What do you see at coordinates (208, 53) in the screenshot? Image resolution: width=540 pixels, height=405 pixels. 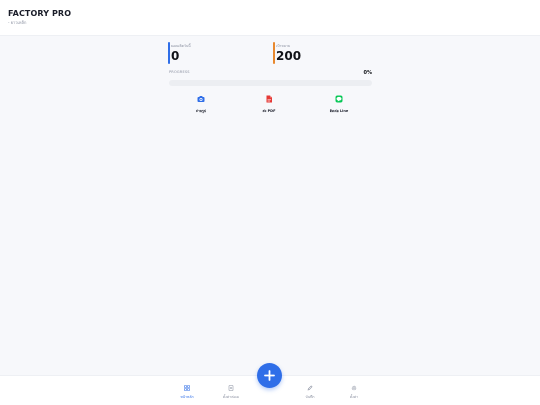 I see `stat-production-today: ยอดผลิตวันนี้ 0` at bounding box center [208, 53].